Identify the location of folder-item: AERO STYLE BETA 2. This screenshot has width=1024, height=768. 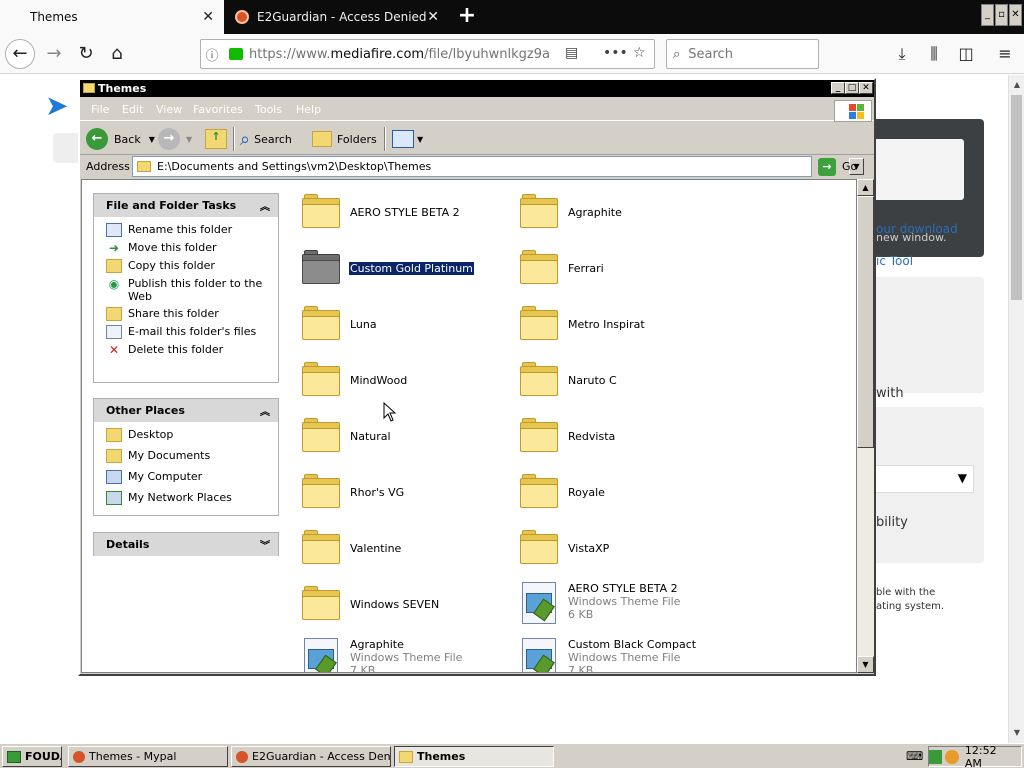
(399, 210).